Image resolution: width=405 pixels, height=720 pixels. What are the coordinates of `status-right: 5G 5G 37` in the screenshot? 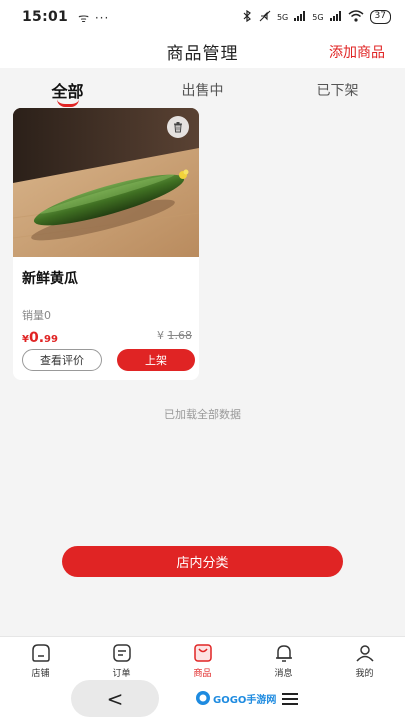 It's located at (316, 17).